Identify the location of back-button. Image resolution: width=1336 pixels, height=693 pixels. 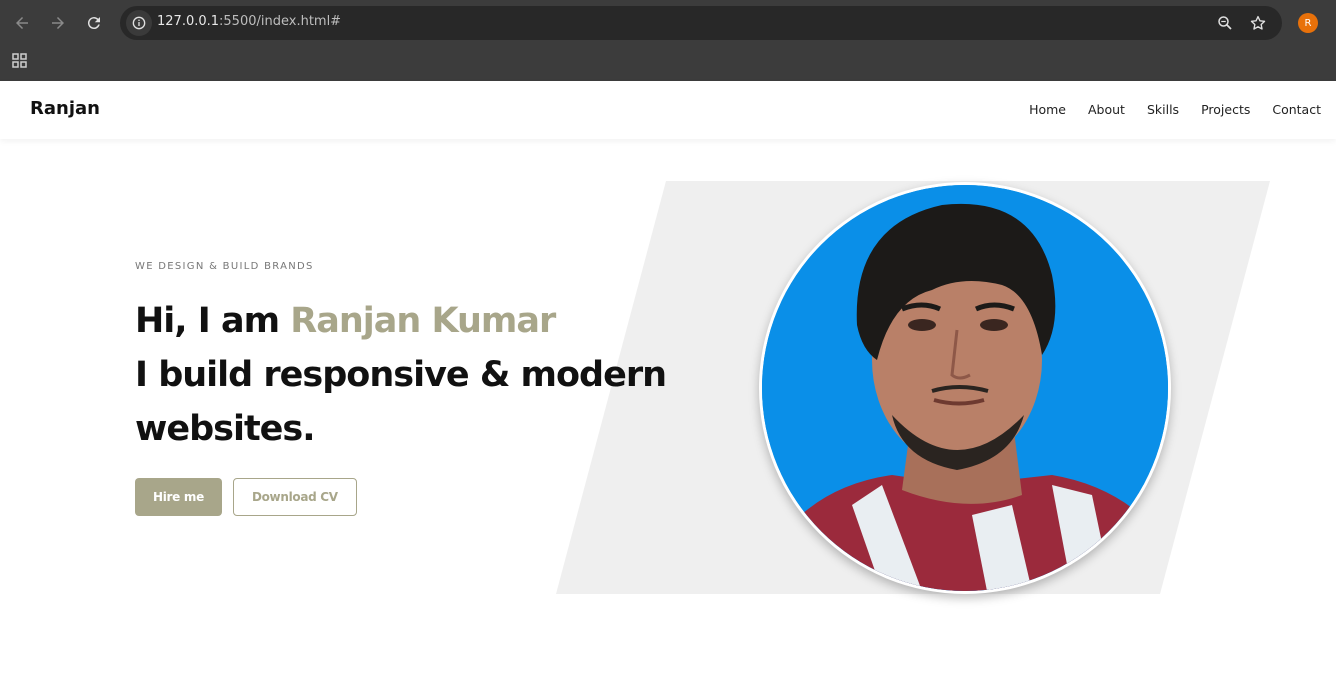
(22, 23).